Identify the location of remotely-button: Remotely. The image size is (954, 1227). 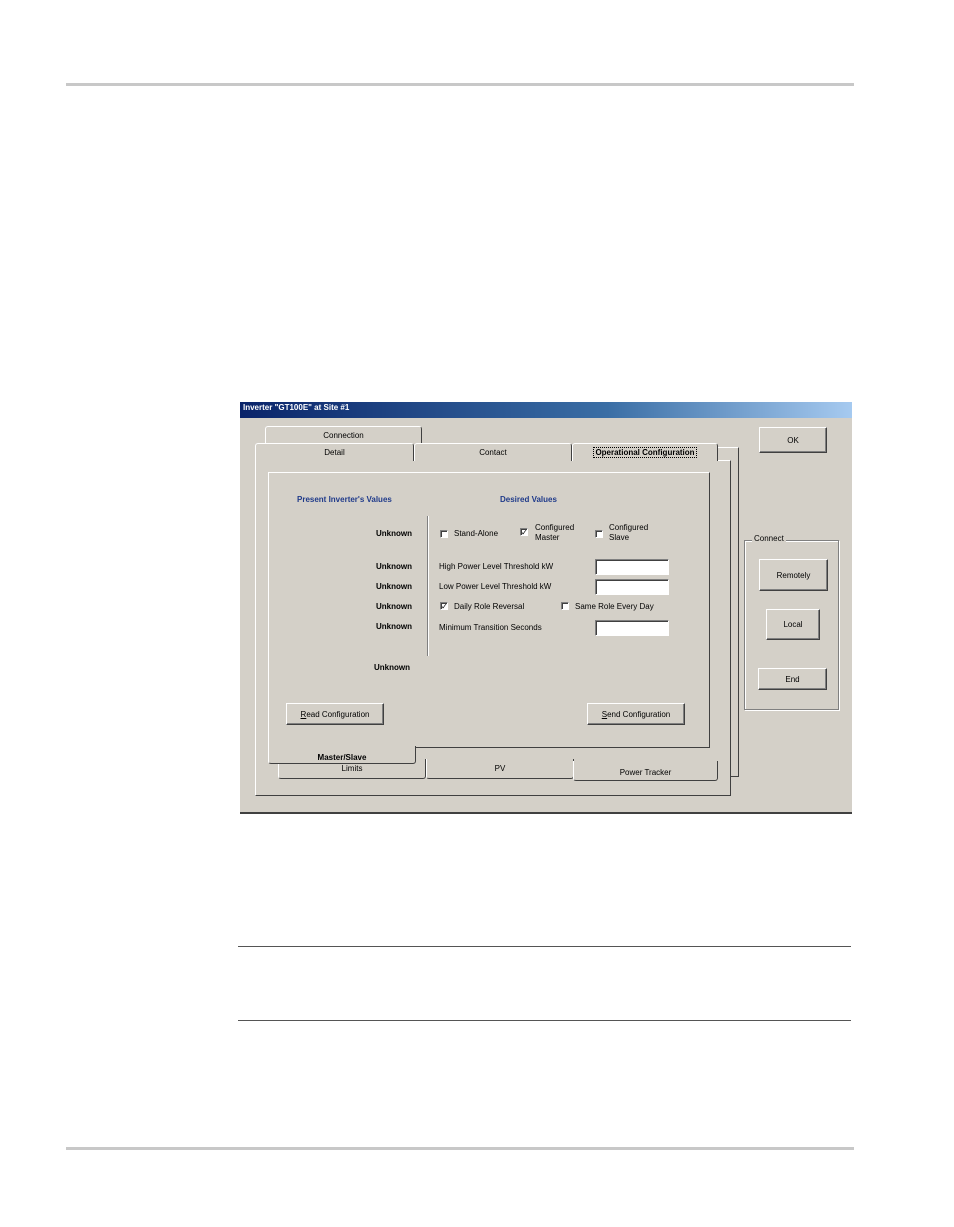
(793, 575).